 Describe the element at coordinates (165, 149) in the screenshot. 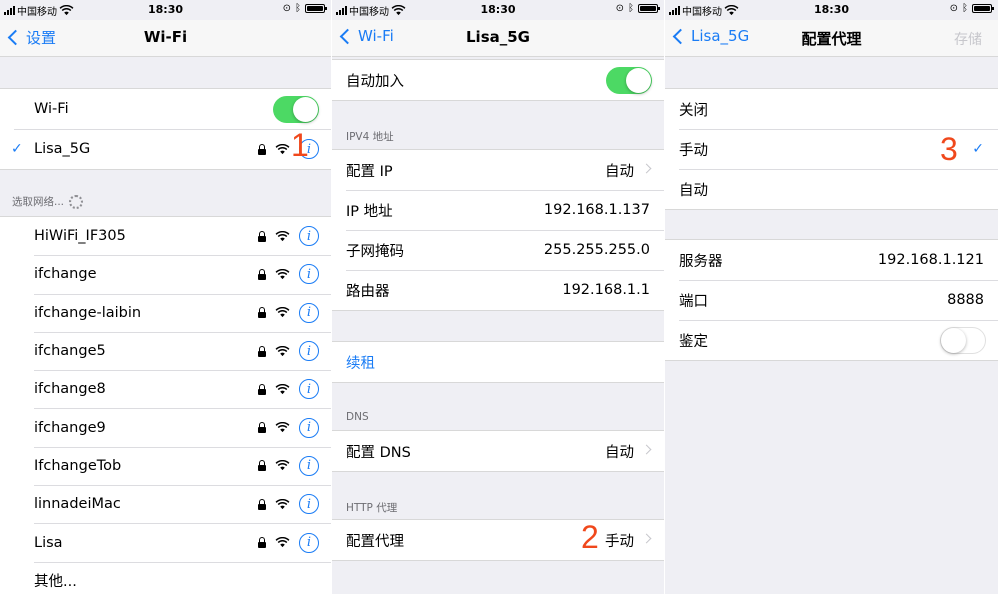

I see `connected-network-row: ✓ Lisa_5G i` at that location.